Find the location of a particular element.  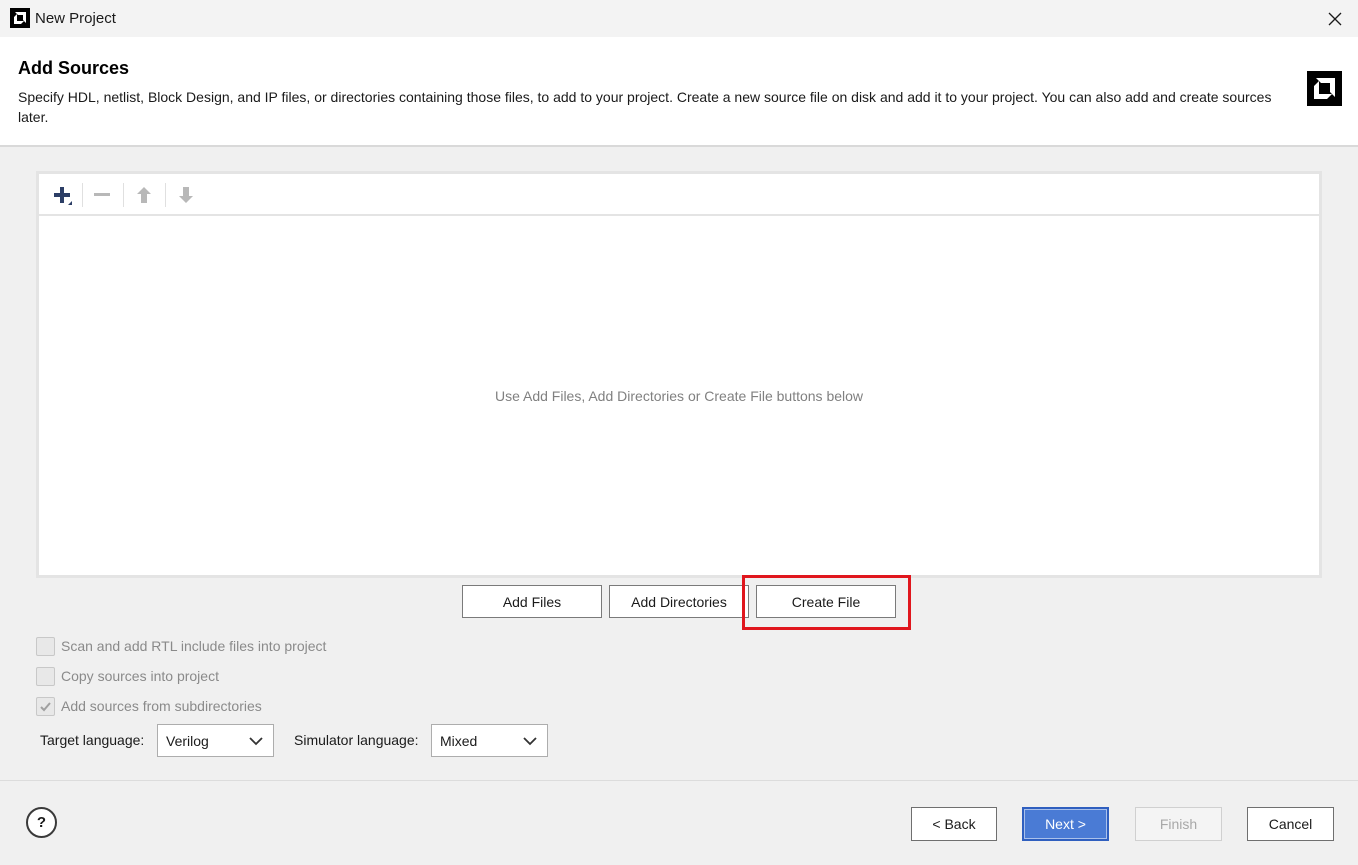

finish-button: Finish is located at coordinates (1178, 824).